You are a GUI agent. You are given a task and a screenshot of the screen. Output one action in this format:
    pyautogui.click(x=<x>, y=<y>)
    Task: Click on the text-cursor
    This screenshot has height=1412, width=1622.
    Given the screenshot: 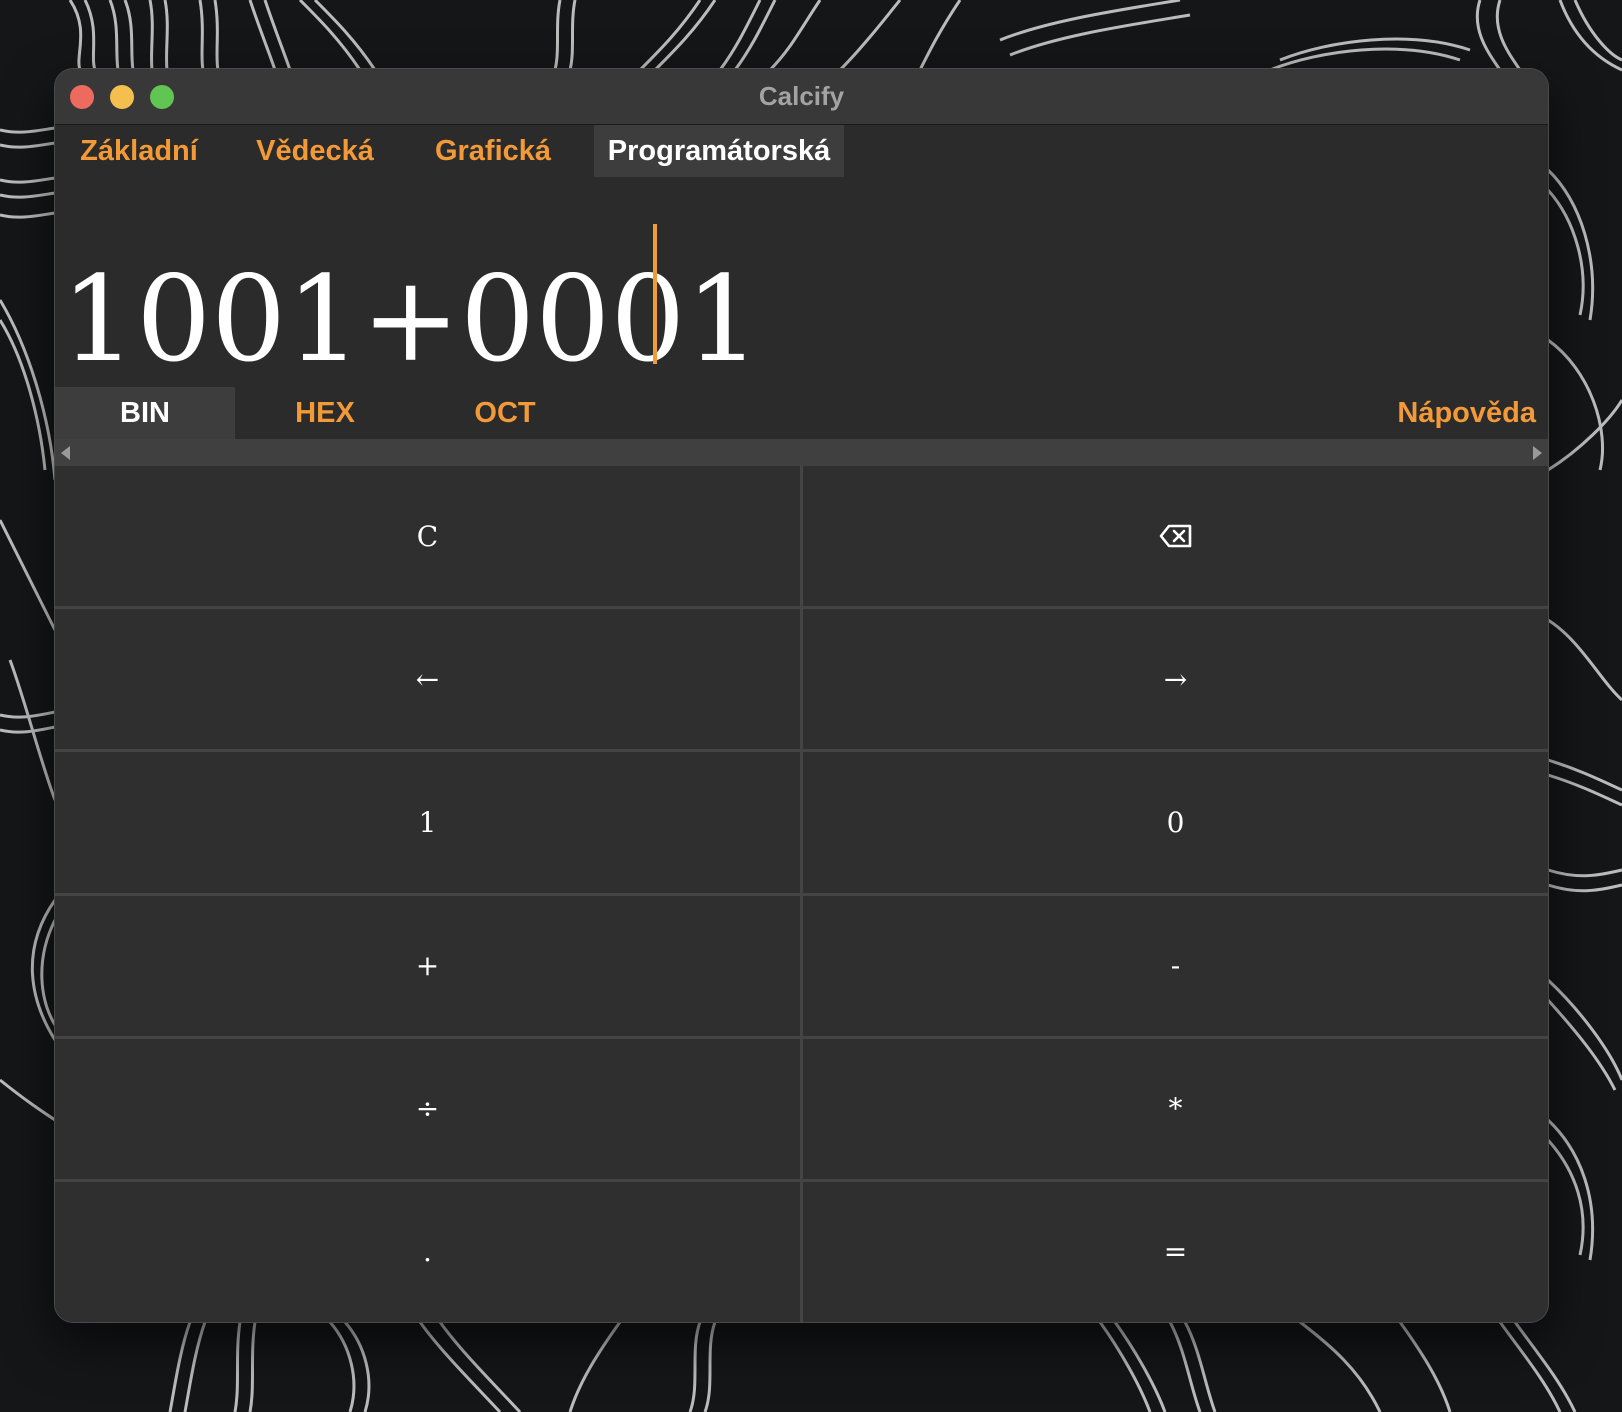 What is the action you would take?
    pyautogui.click(x=655, y=294)
    